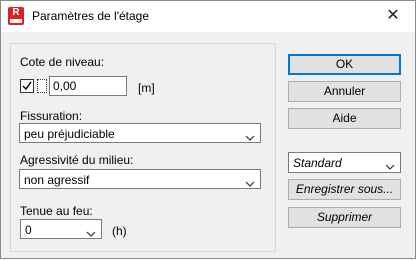  What do you see at coordinates (119, 231) in the screenshot?
I see `tenue-unit: (h)` at bounding box center [119, 231].